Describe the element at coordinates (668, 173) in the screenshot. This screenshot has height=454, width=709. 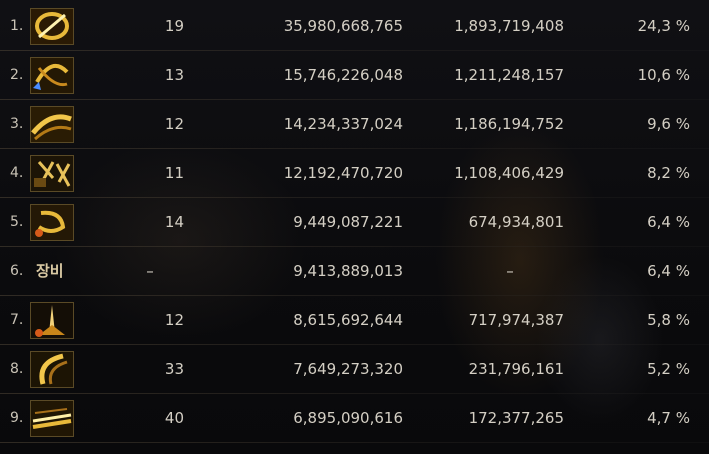
I see `damage-percent: 8,2 %` at that location.